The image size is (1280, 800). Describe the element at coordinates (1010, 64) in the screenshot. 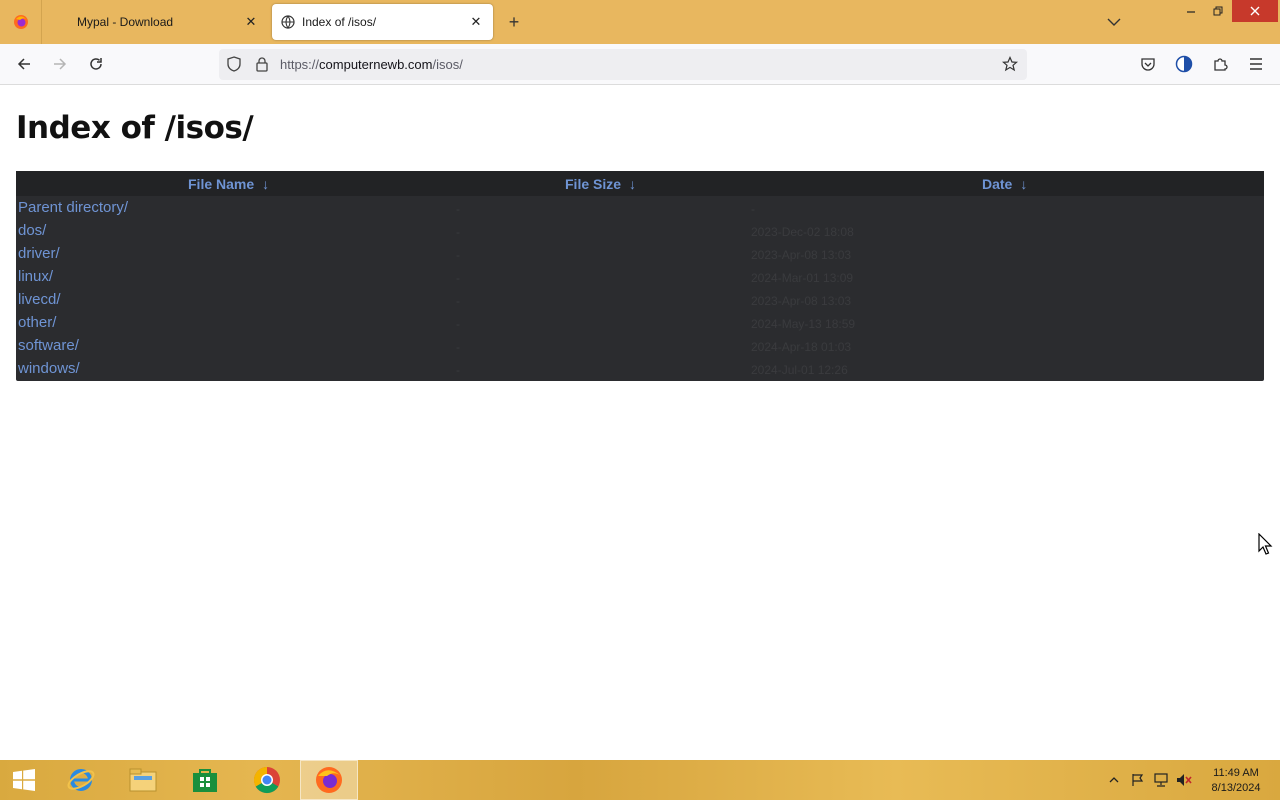

I see `bookmark-star-icon` at that location.